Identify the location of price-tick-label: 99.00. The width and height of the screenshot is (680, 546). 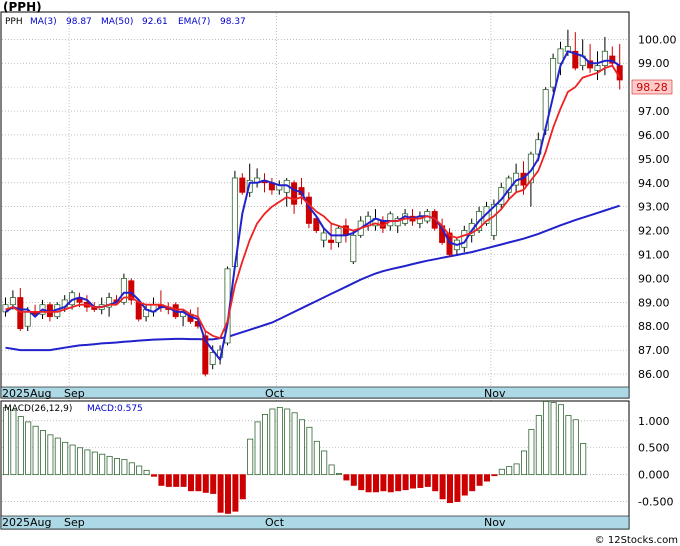
(654, 63).